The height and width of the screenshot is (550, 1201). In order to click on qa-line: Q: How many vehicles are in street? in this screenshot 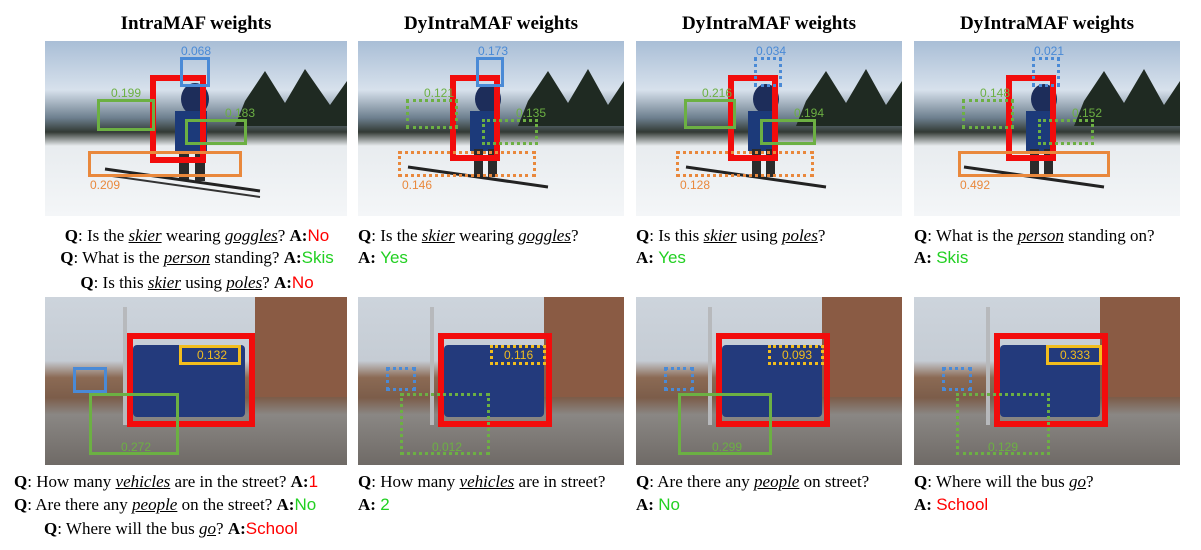, I will do `click(481, 482)`.